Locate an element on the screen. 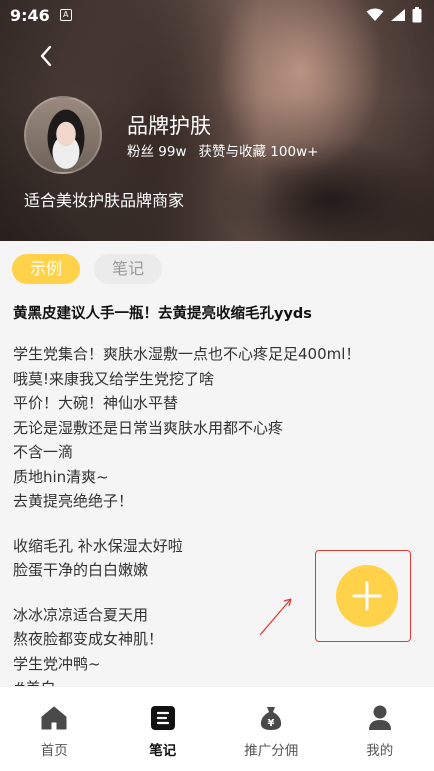 The height and width of the screenshot is (771, 434). back-button is located at coordinates (46, 56).